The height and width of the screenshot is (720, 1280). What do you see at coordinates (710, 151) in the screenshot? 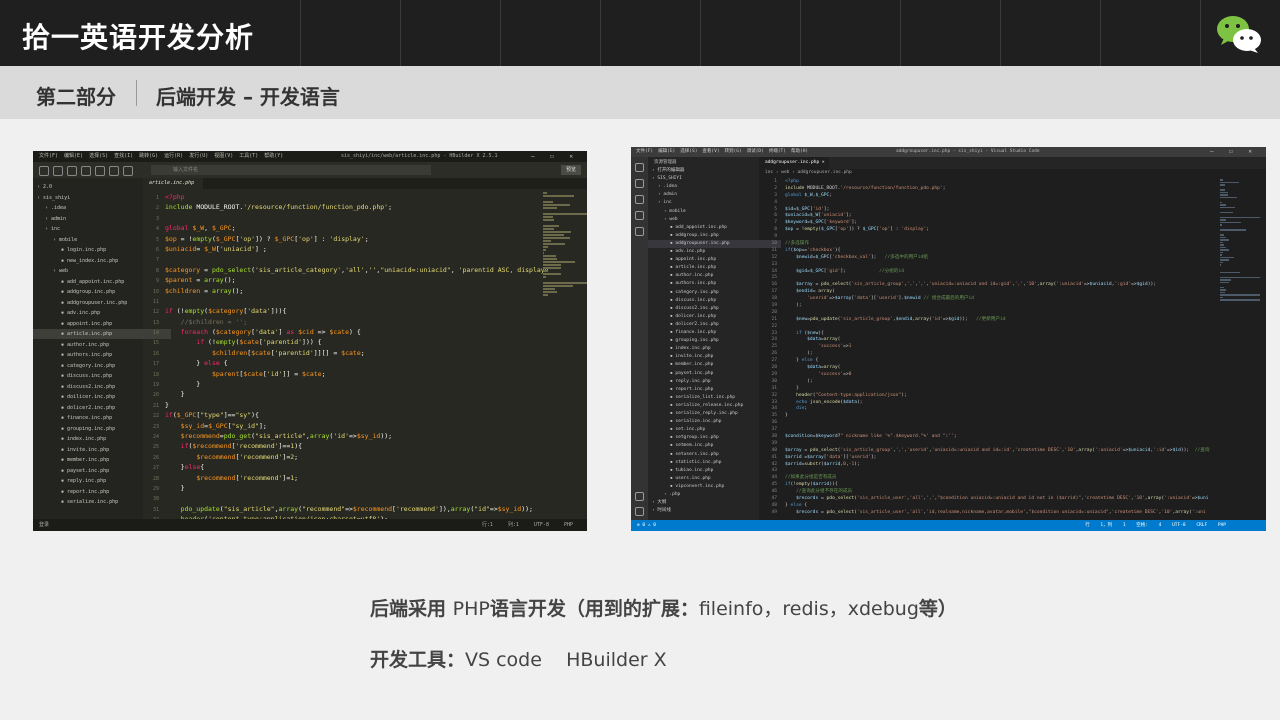
I see `menu-item: 查看(V)` at bounding box center [710, 151].